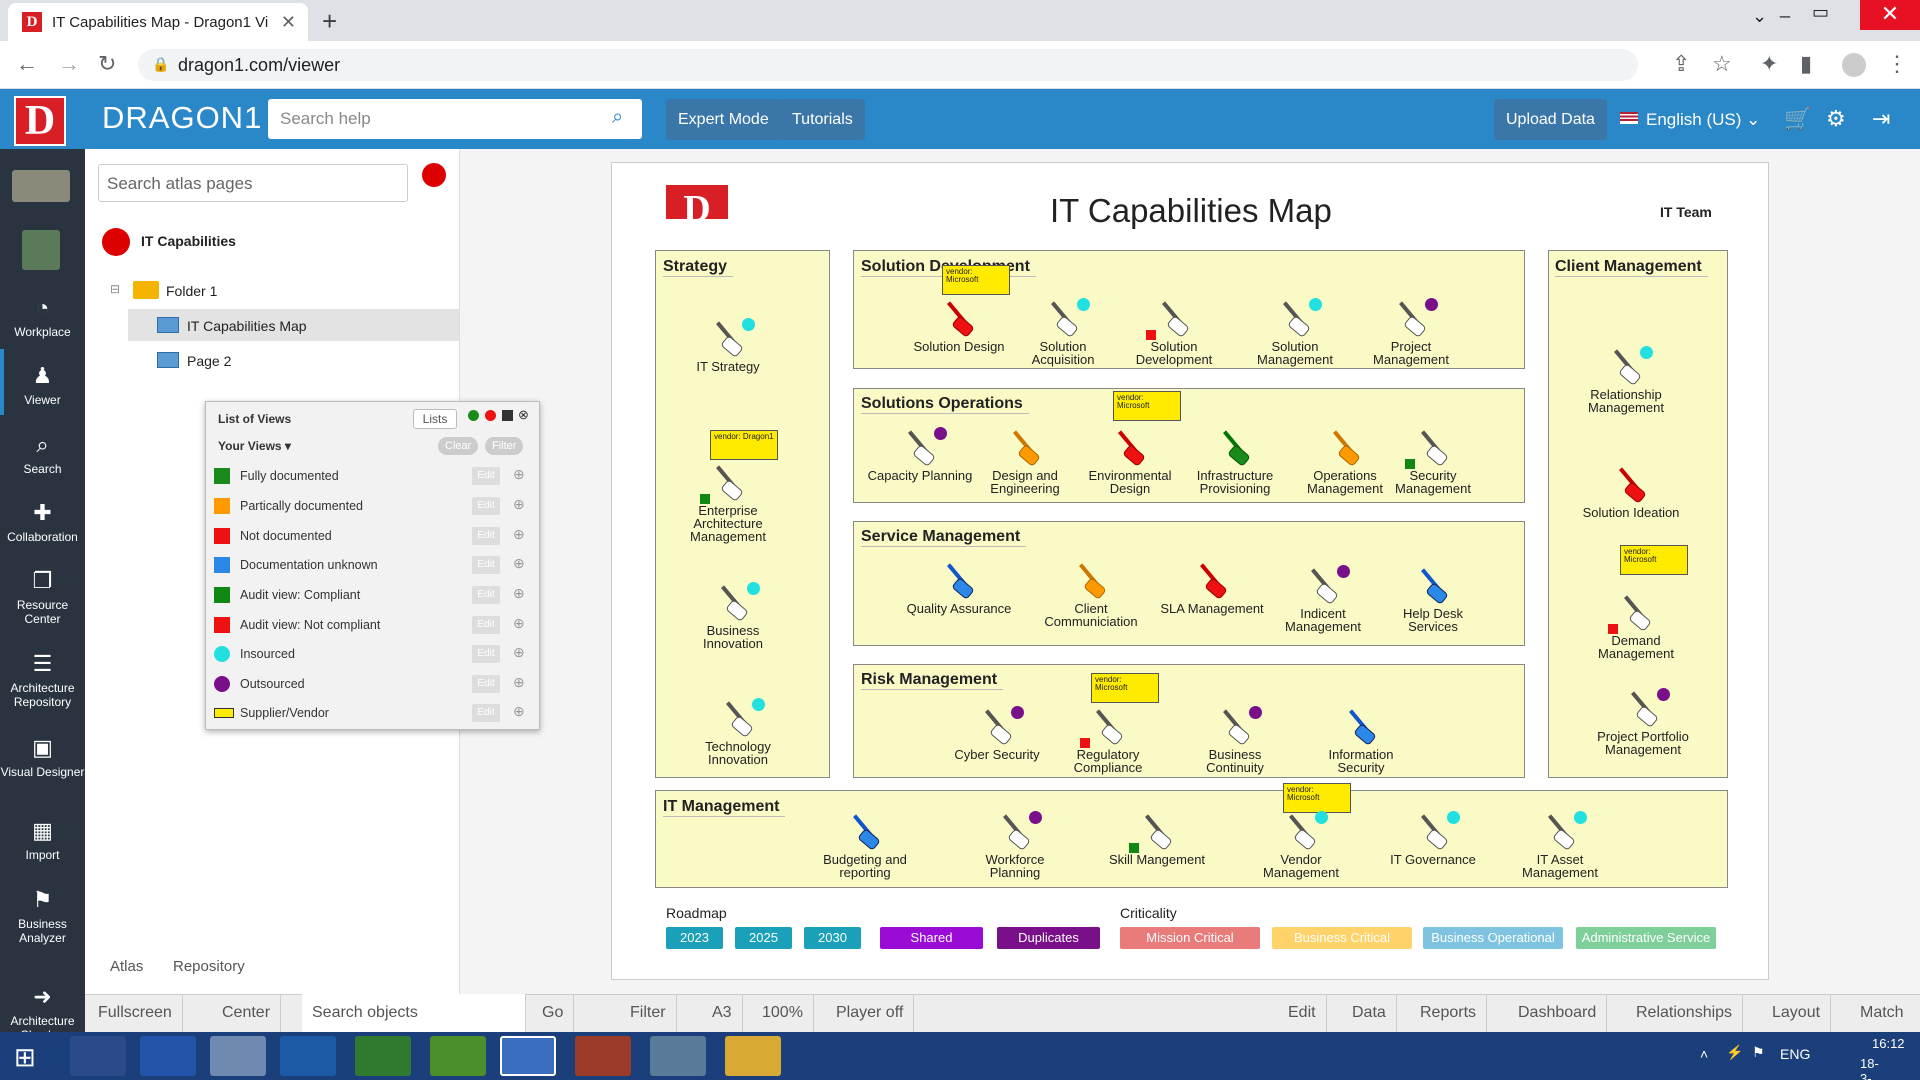  Describe the element at coordinates (308, 1056) in the screenshot. I see `powershell-app-icon` at that location.